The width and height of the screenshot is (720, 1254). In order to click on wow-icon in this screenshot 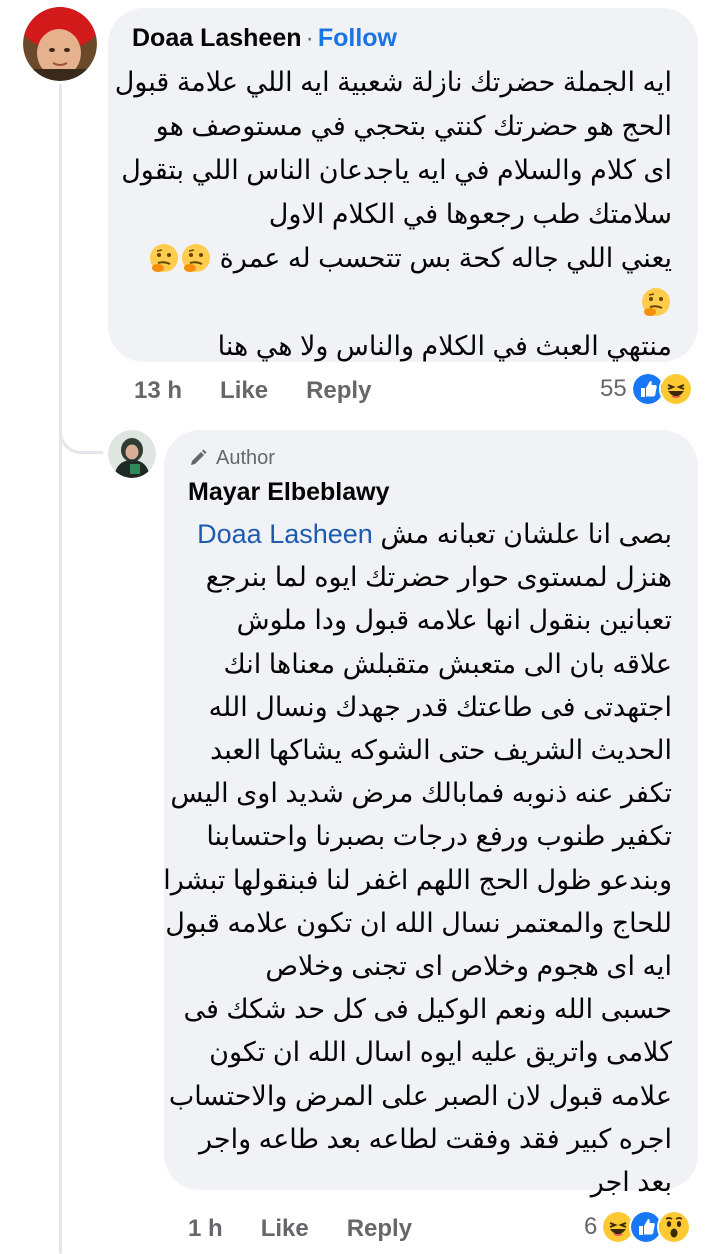, I will do `click(674, 1227)`.